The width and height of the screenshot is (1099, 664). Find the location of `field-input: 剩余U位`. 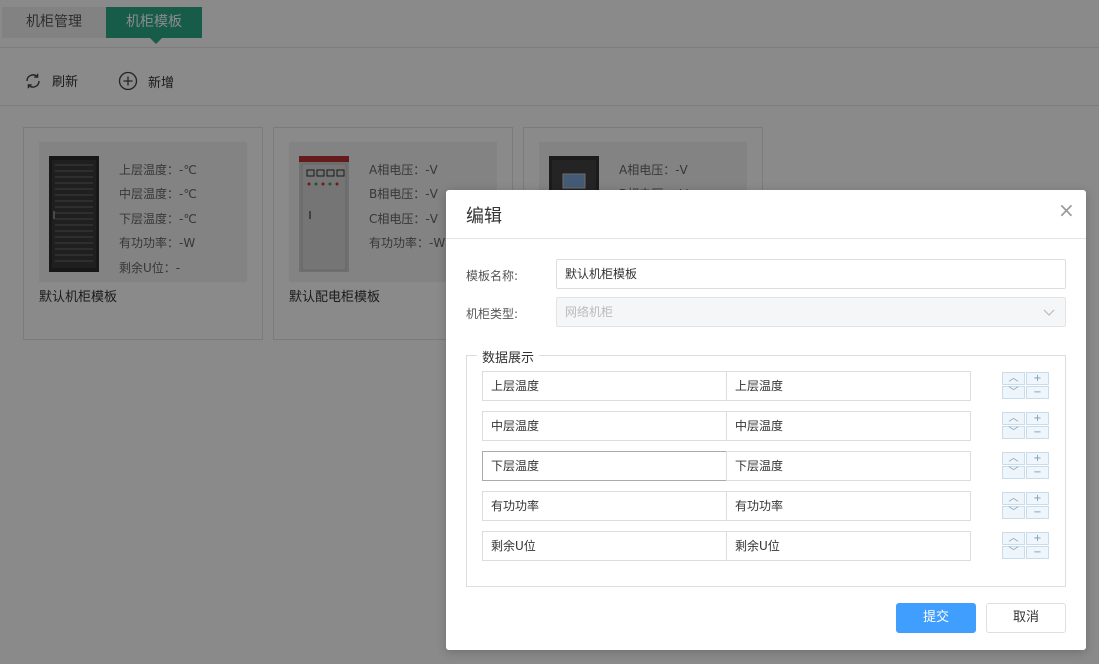

field-input: 剩余U位 is located at coordinates (604, 546).